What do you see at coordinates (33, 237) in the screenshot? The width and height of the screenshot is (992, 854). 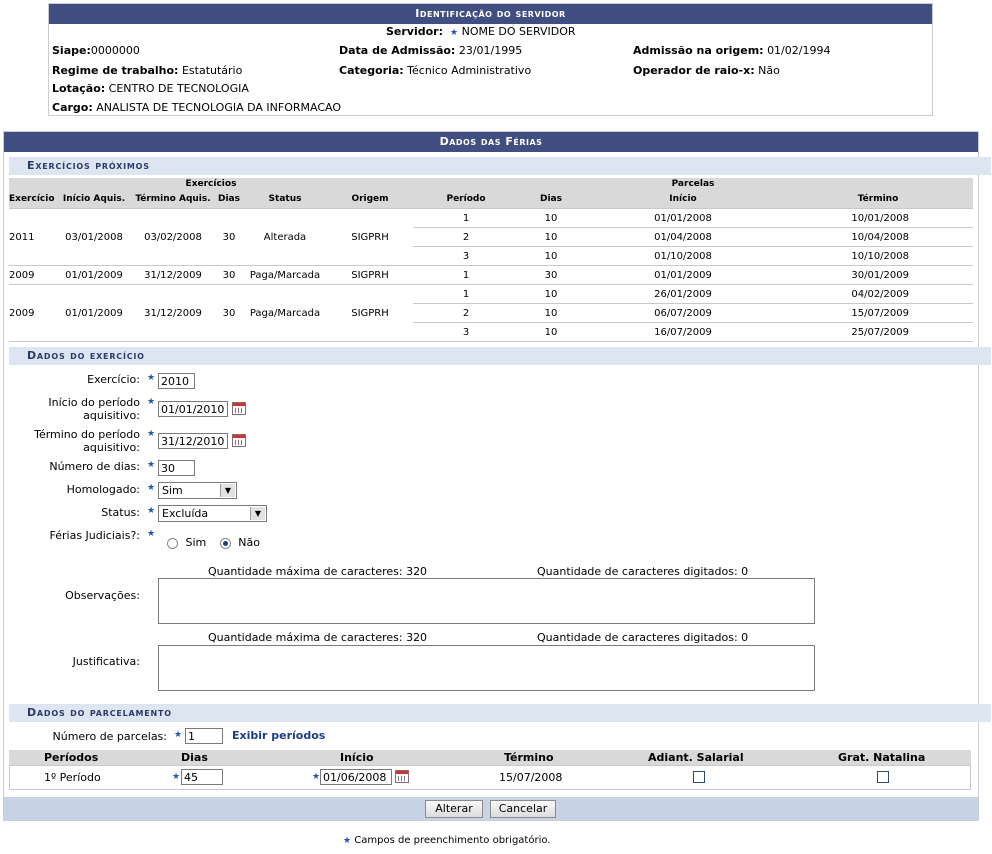 I see `cell-exercicio: 2011` at bounding box center [33, 237].